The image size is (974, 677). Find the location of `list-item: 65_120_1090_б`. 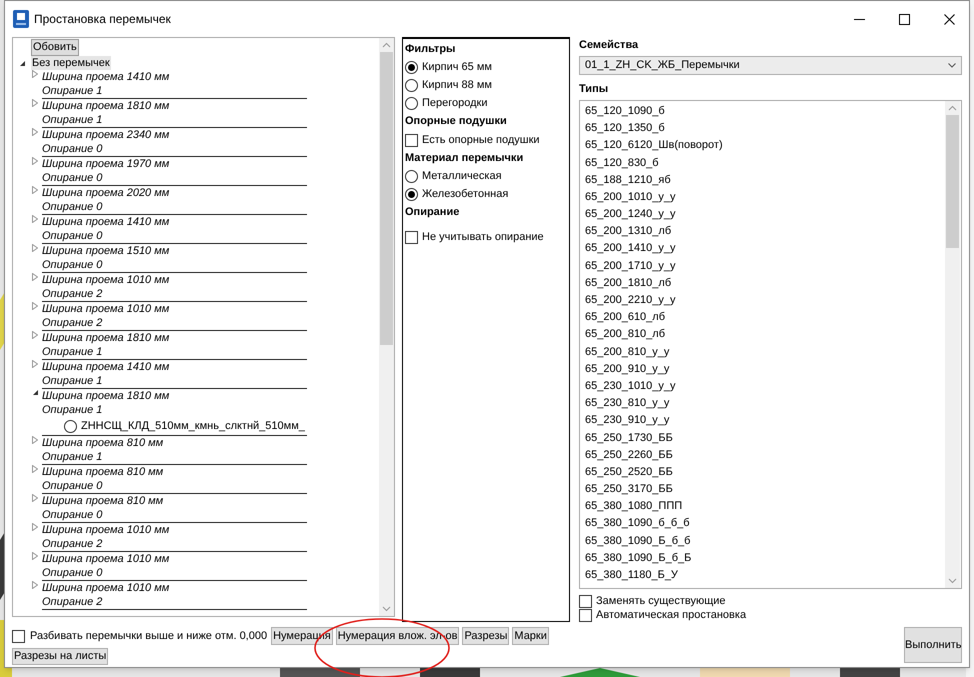

list-item: 65_120_1090_б is located at coordinates (762, 111).